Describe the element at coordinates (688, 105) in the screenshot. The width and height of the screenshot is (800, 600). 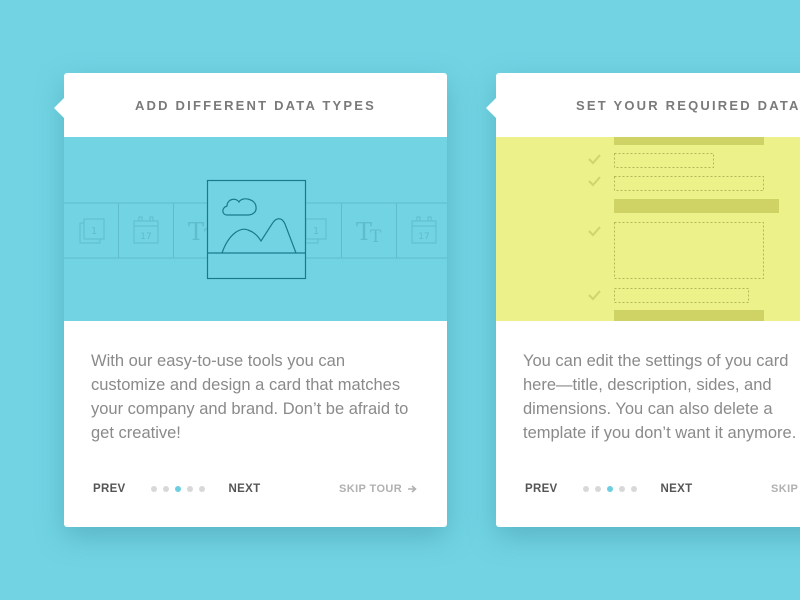
I see `card-title: SET YOUR REQUIRED DATA` at that location.